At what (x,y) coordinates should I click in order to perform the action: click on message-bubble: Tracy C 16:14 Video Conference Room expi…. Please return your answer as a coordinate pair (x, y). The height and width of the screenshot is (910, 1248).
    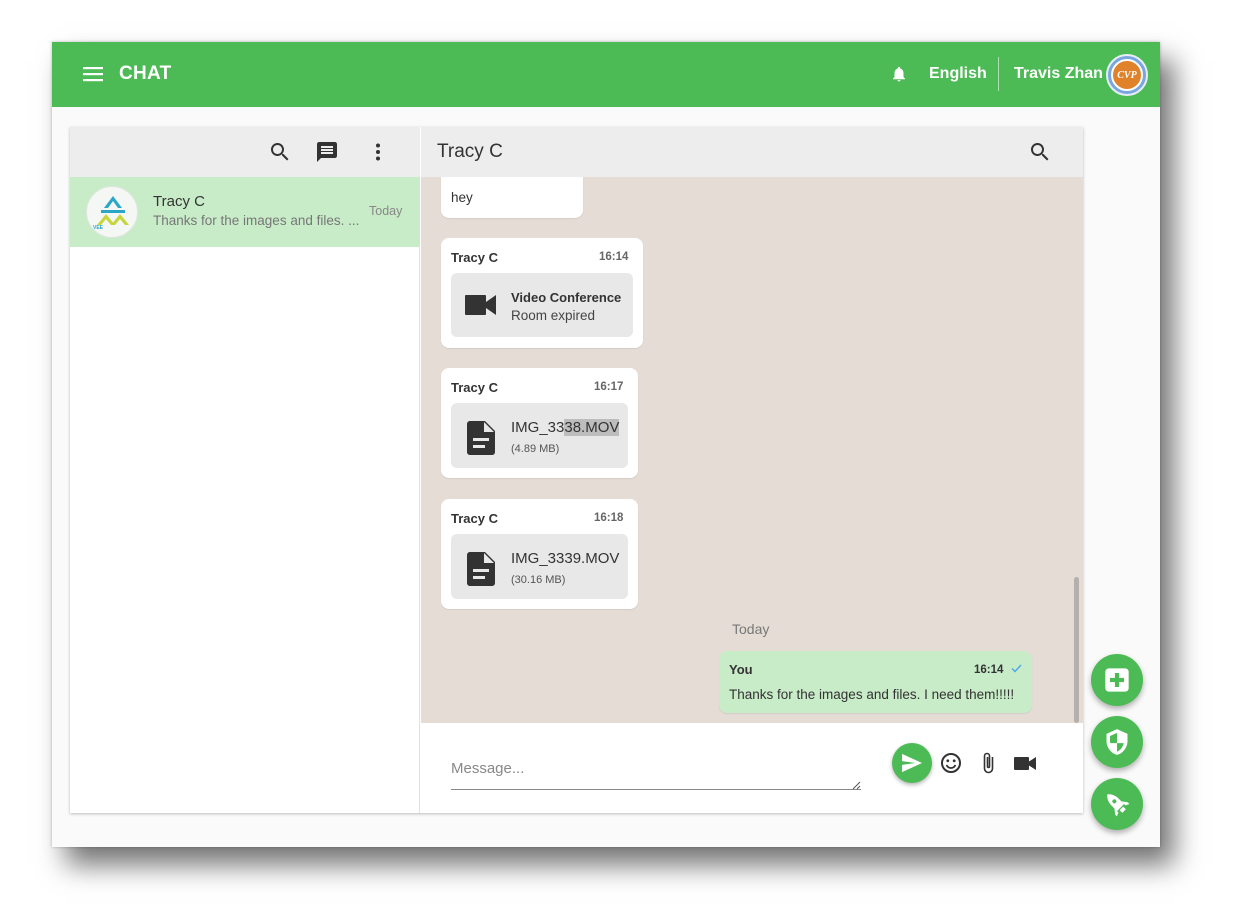
    Looking at the image, I should click on (542, 293).